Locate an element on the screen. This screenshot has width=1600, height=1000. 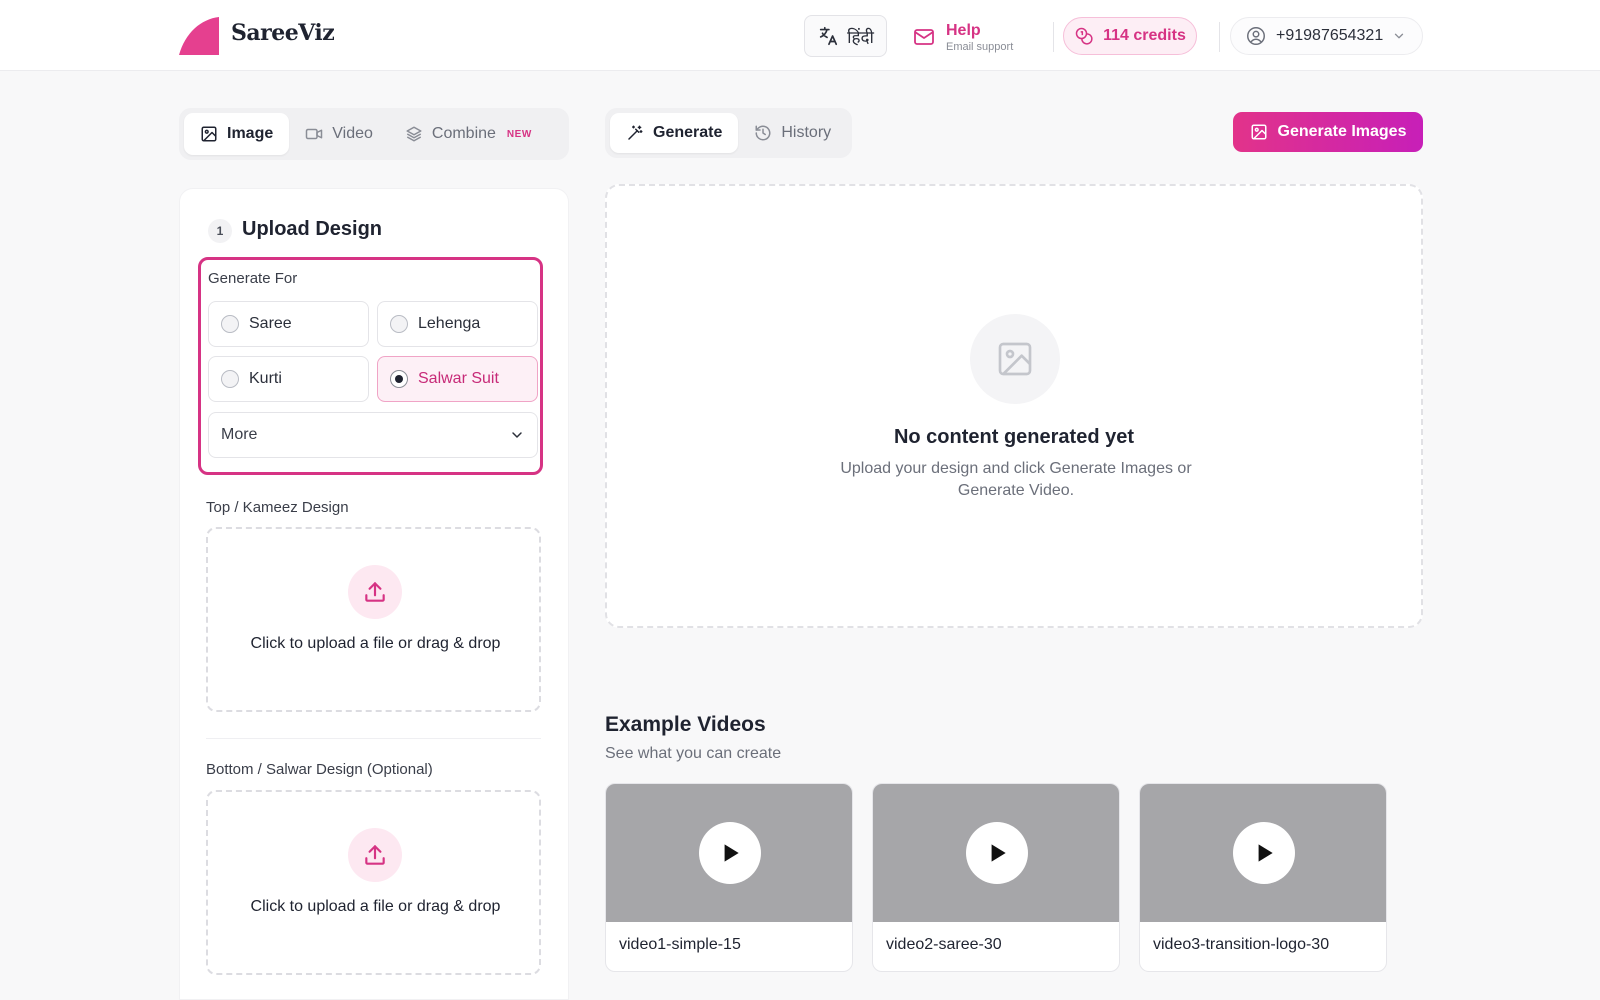
option-kurti: Kurti is located at coordinates (288, 379).